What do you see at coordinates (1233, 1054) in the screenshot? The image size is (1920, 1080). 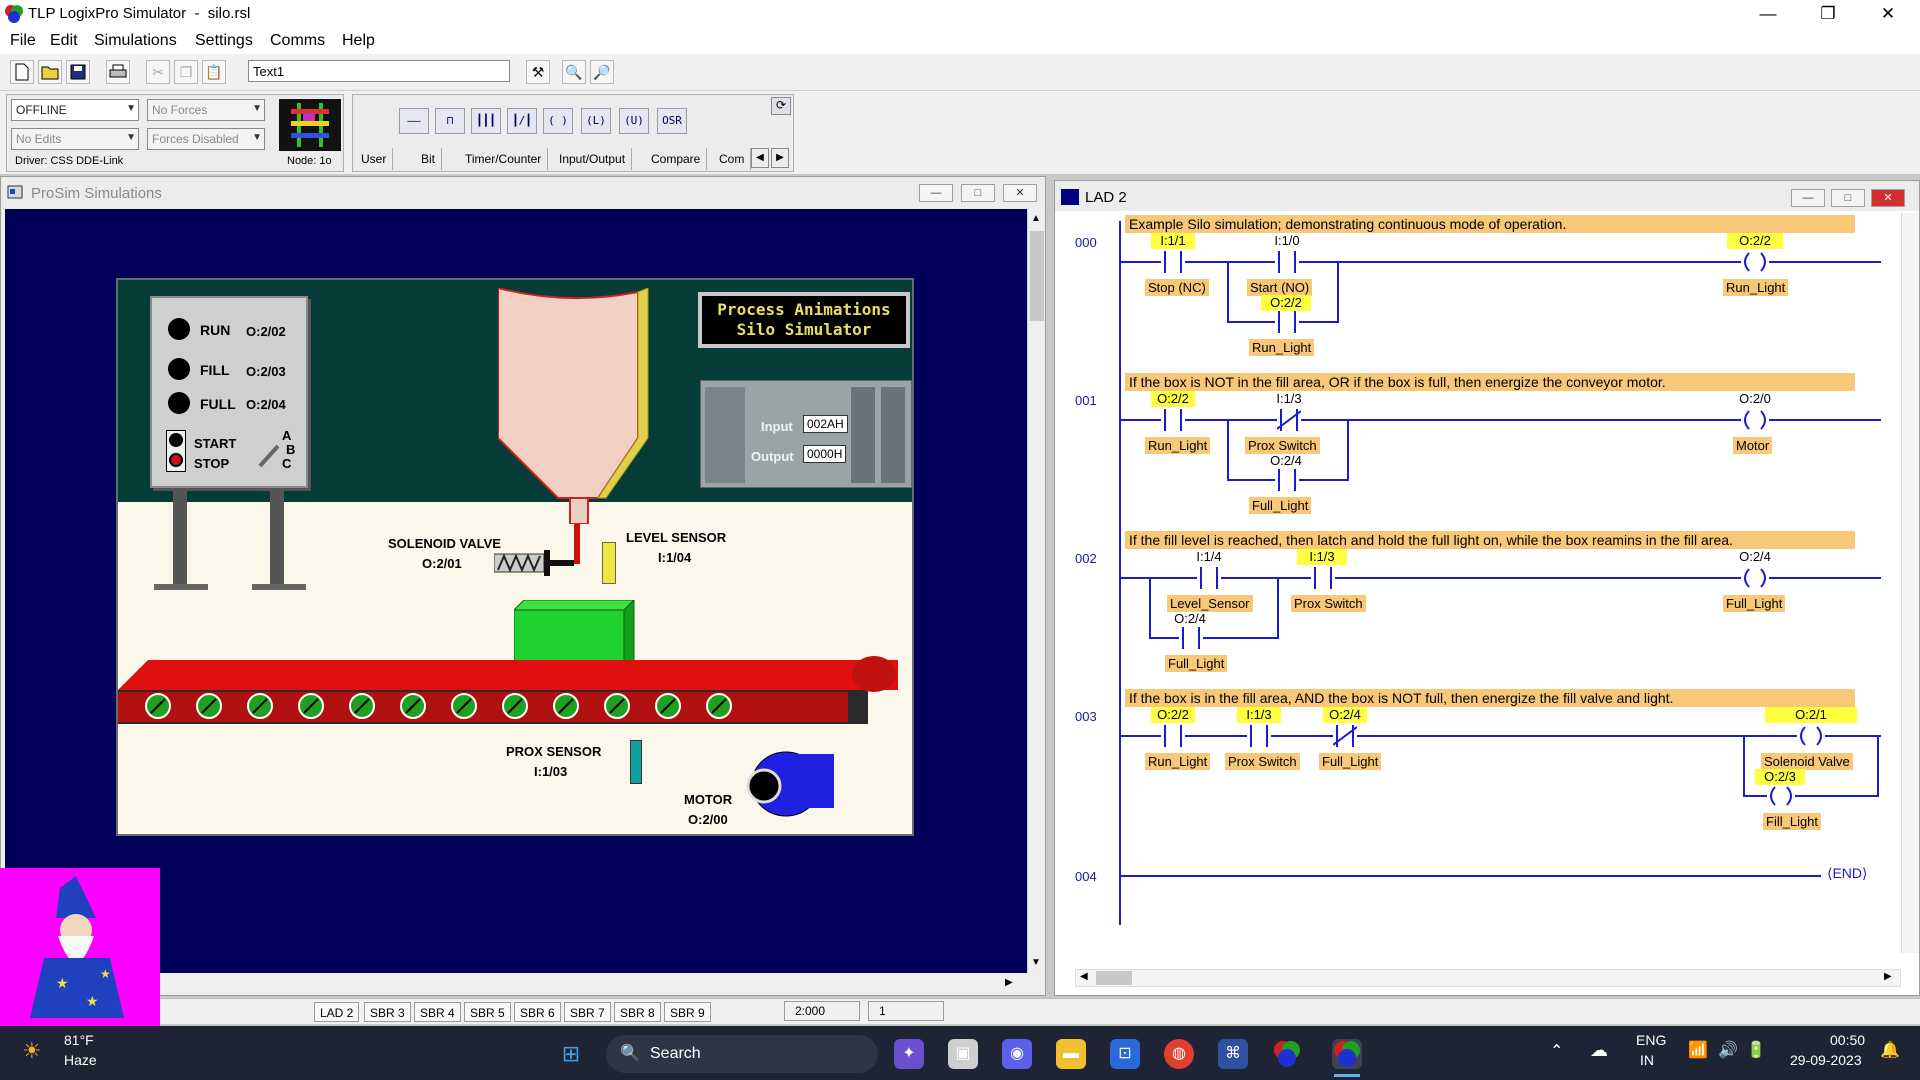 I see `network-app-icon: ⌘` at bounding box center [1233, 1054].